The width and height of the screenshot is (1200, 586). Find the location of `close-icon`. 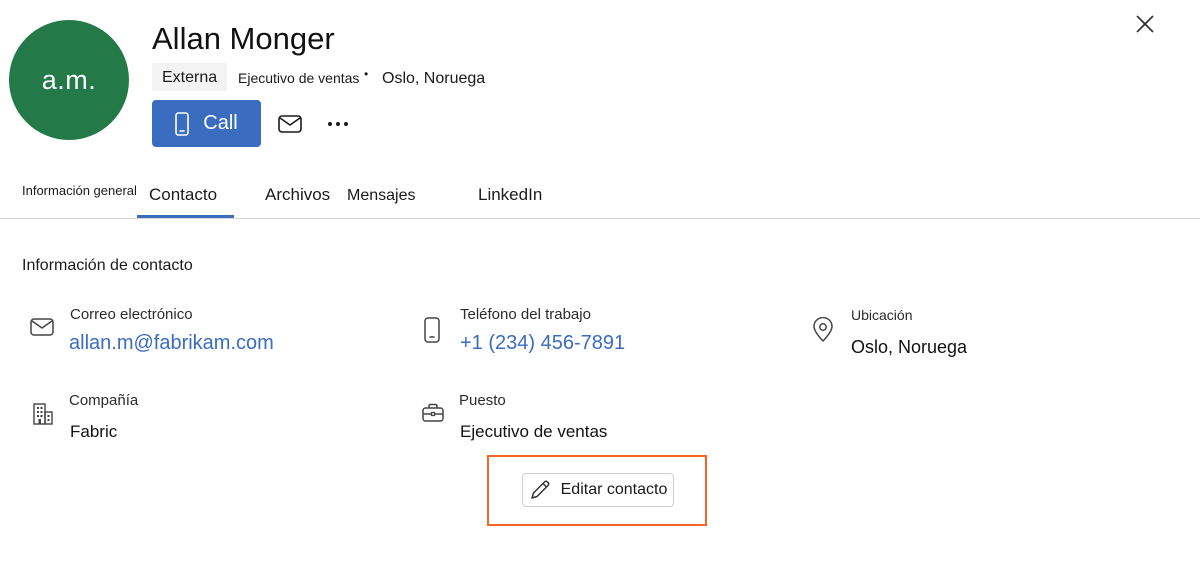

close-icon is located at coordinates (1145, 24).